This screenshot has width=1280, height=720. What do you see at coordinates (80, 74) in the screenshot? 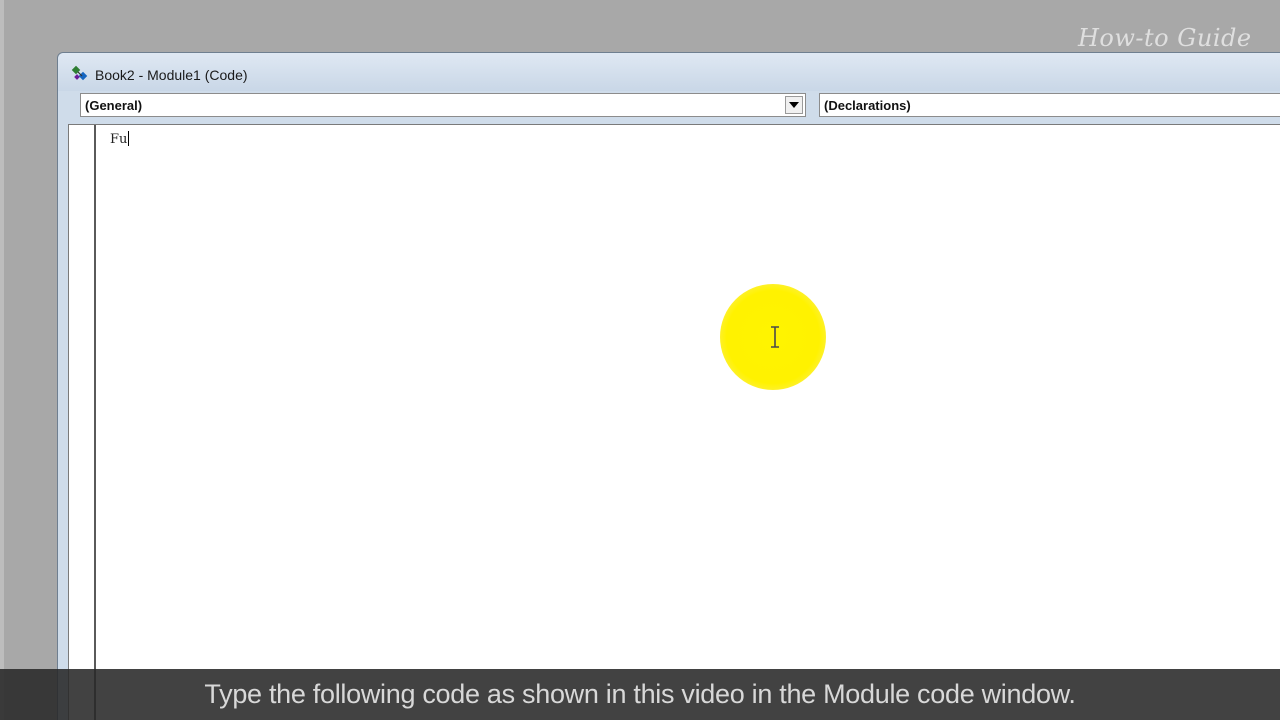
I see `vba-module-icon` at bounding box center [80, 74].